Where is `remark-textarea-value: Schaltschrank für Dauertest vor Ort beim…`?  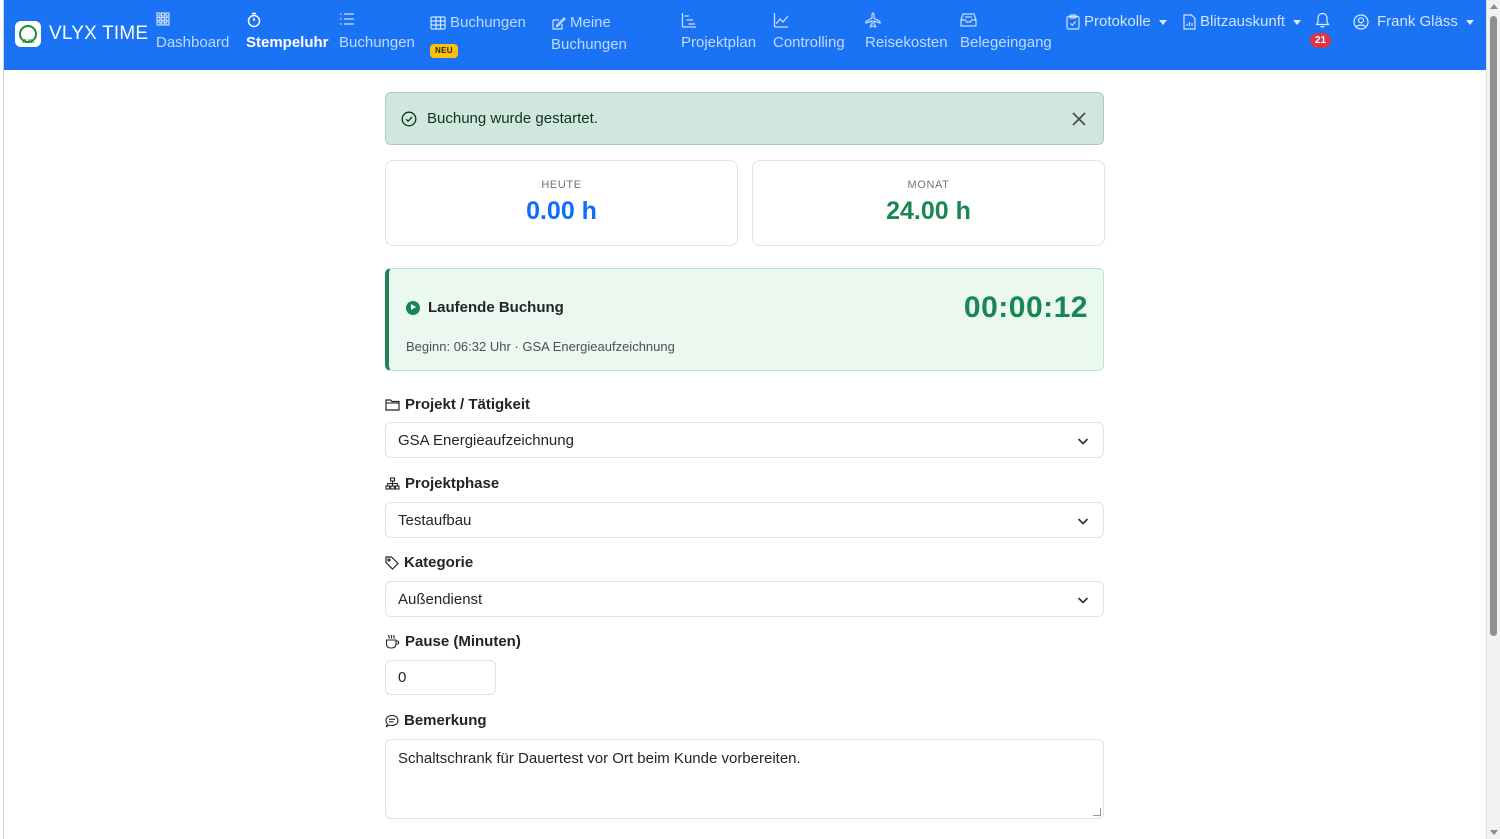 remark-textarea-value: Schaltschrank für Dauertest vor Ort beim… is located at coordinates (599, 758).